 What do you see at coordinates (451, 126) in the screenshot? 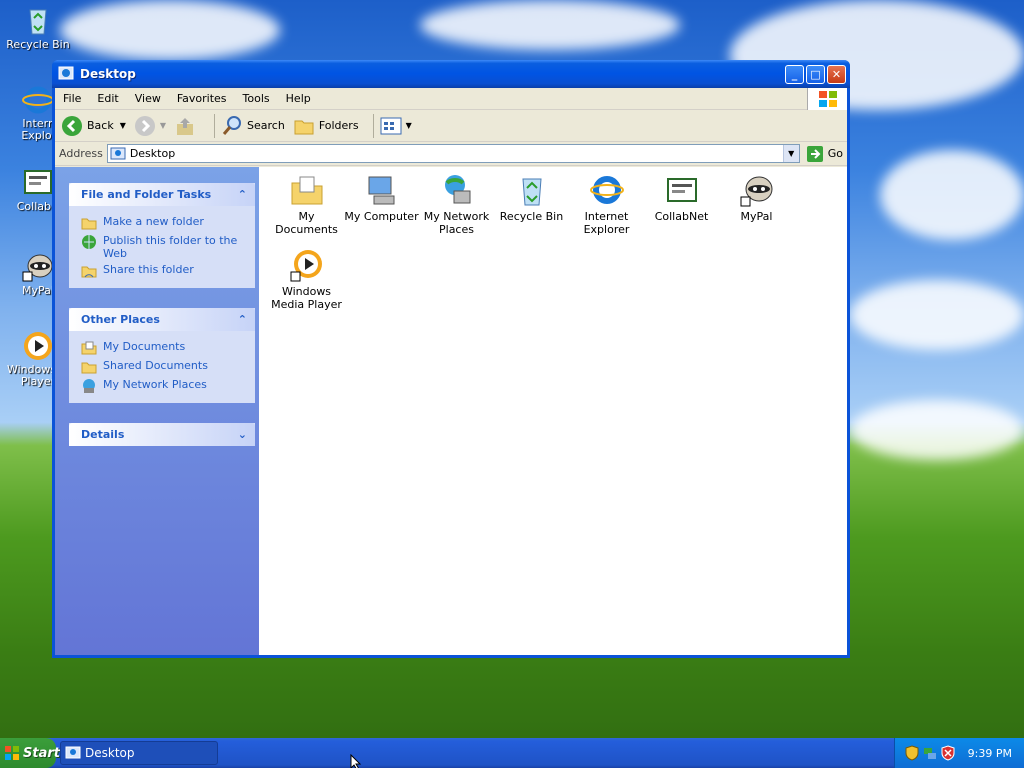
I see `toolbar: Back ▼ ▼ Search Folders ▼` at bounding box center [451, 126].